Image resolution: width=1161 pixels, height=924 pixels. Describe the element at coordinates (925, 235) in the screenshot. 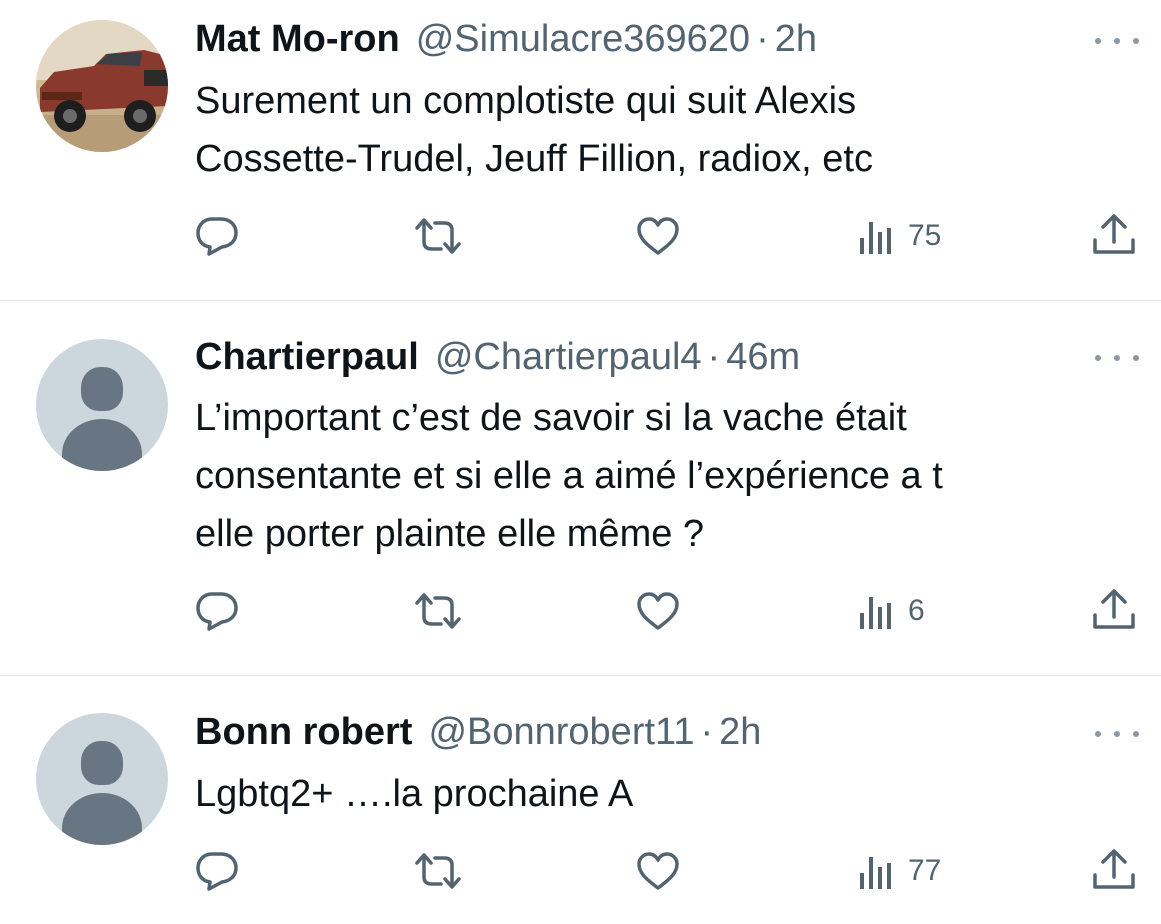

I see `views-count: 75` at that location.